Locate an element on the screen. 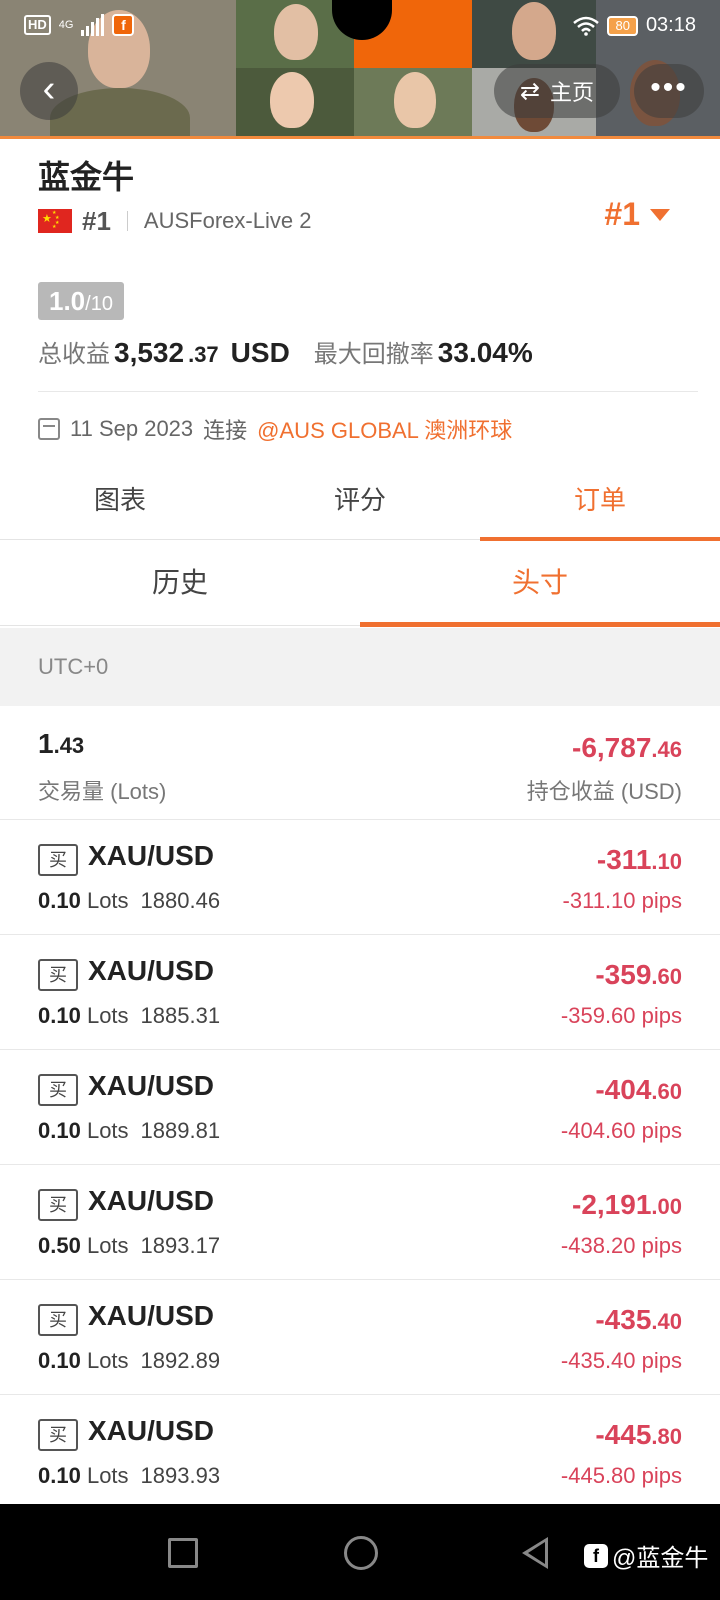  status-bar: HD 4G f 80 03:18 is located at coordinates (360, 27).